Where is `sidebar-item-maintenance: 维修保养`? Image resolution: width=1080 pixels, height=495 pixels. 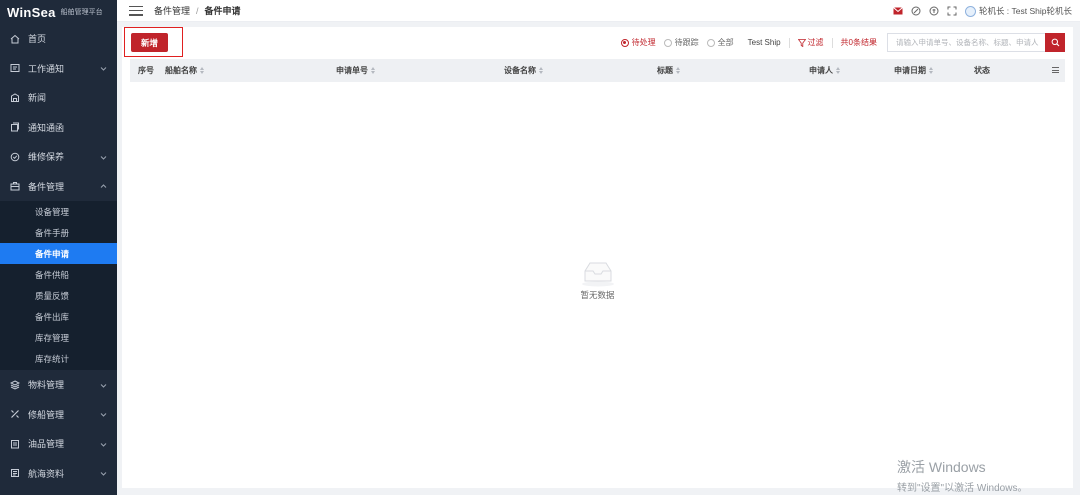
sidebar-item-maintenance: 维修保养 is located at coordinates (58, 157).